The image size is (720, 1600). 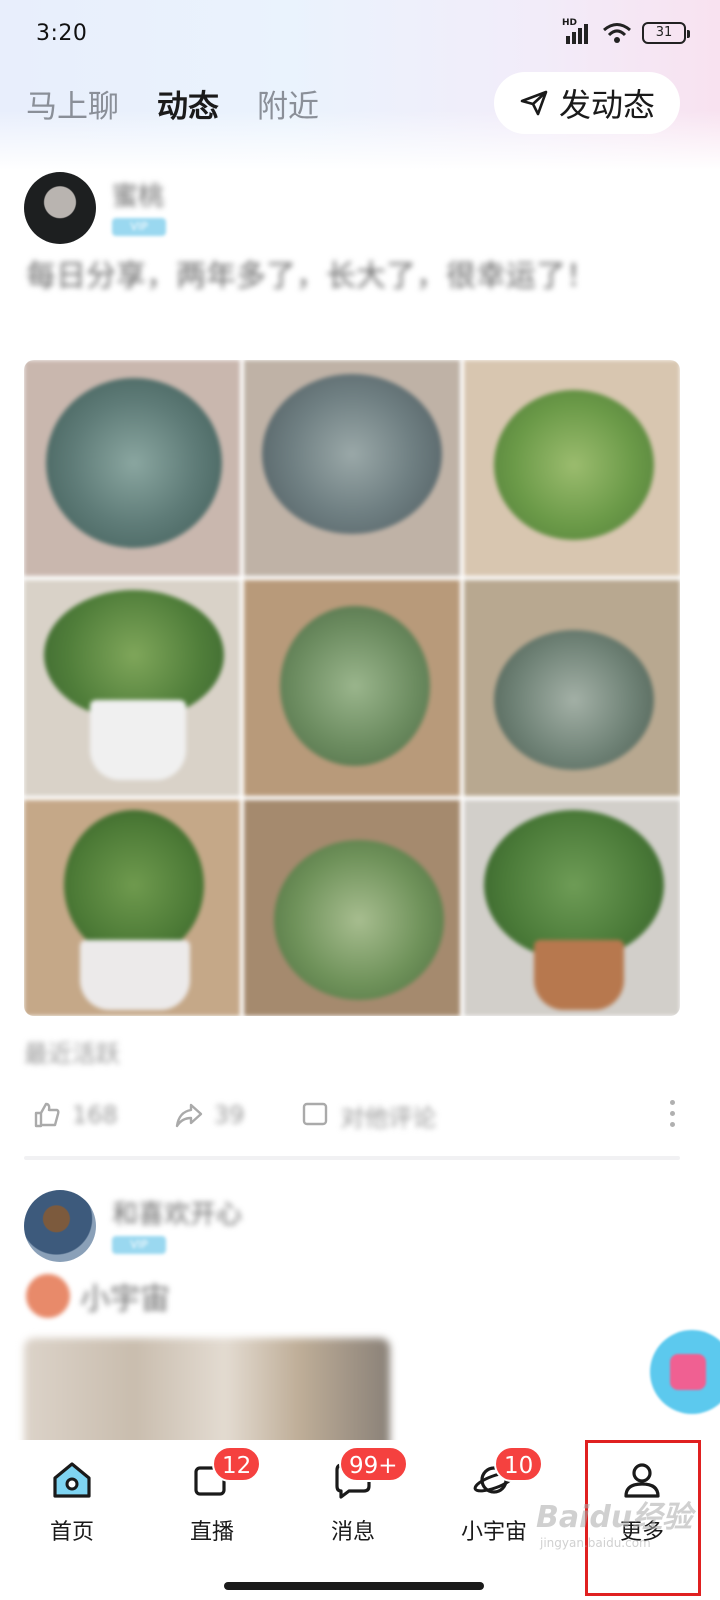 I want to click on tab-messages: 99+ 消息, so click(x=353, y=1504).